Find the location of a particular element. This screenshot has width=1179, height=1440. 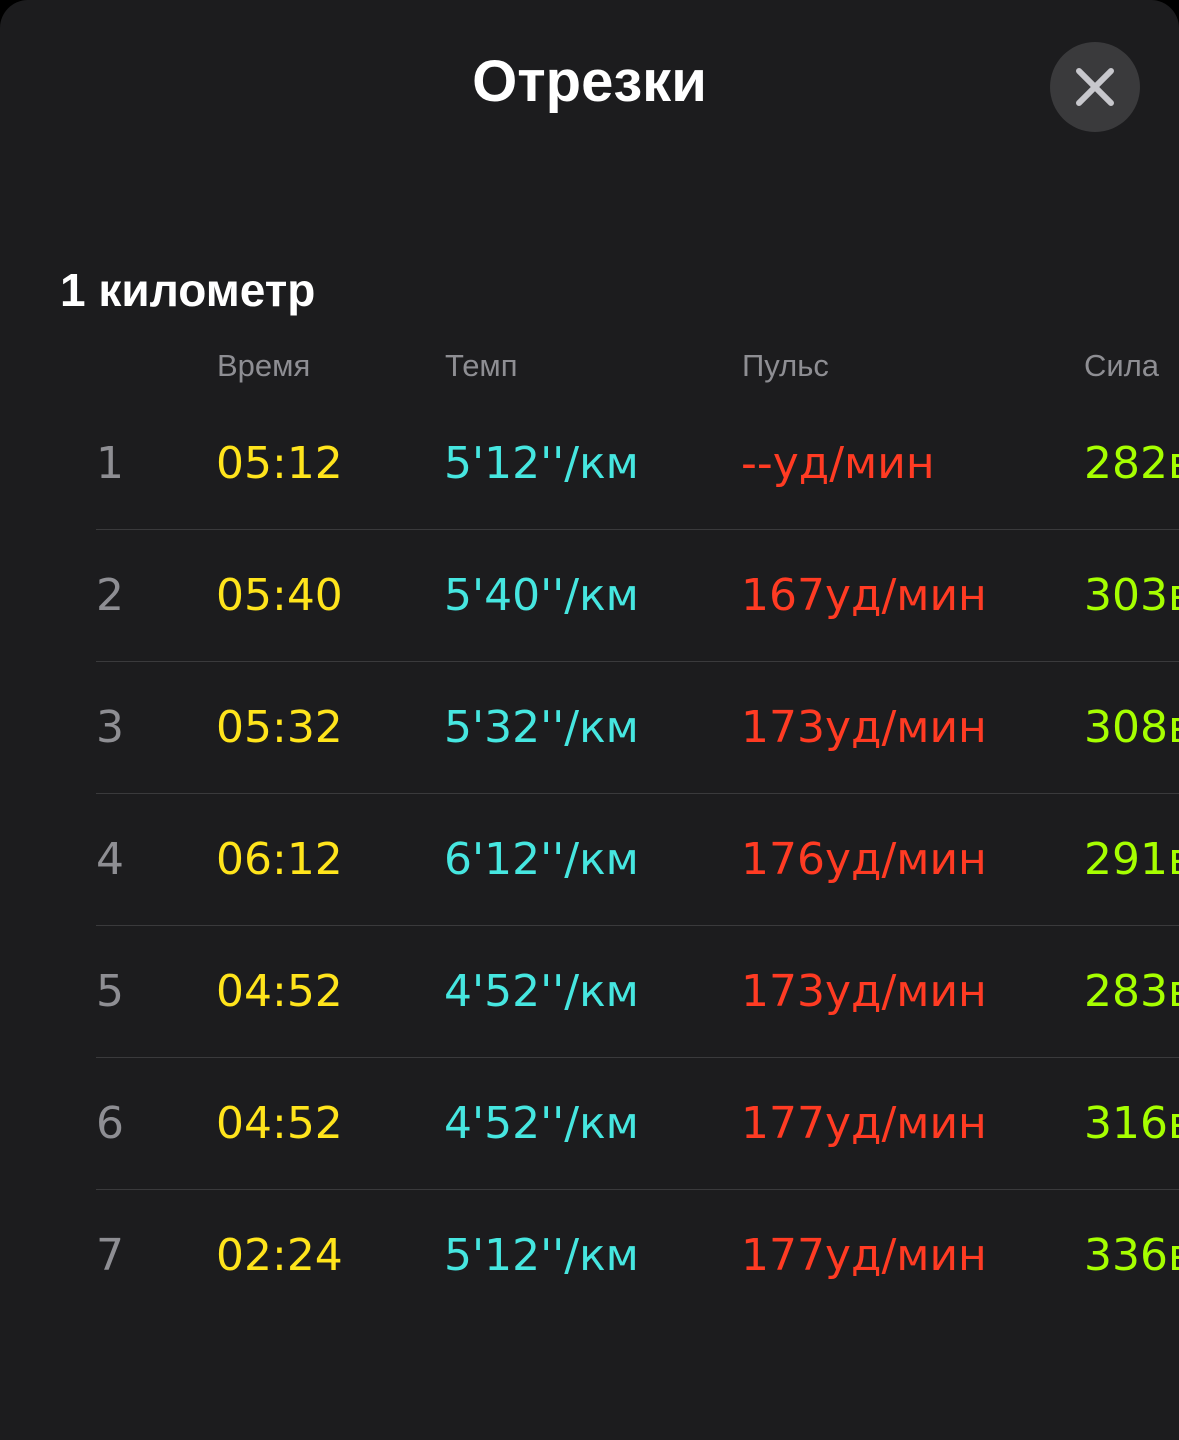

split-number: 2 is located at coordinates (110, 595).